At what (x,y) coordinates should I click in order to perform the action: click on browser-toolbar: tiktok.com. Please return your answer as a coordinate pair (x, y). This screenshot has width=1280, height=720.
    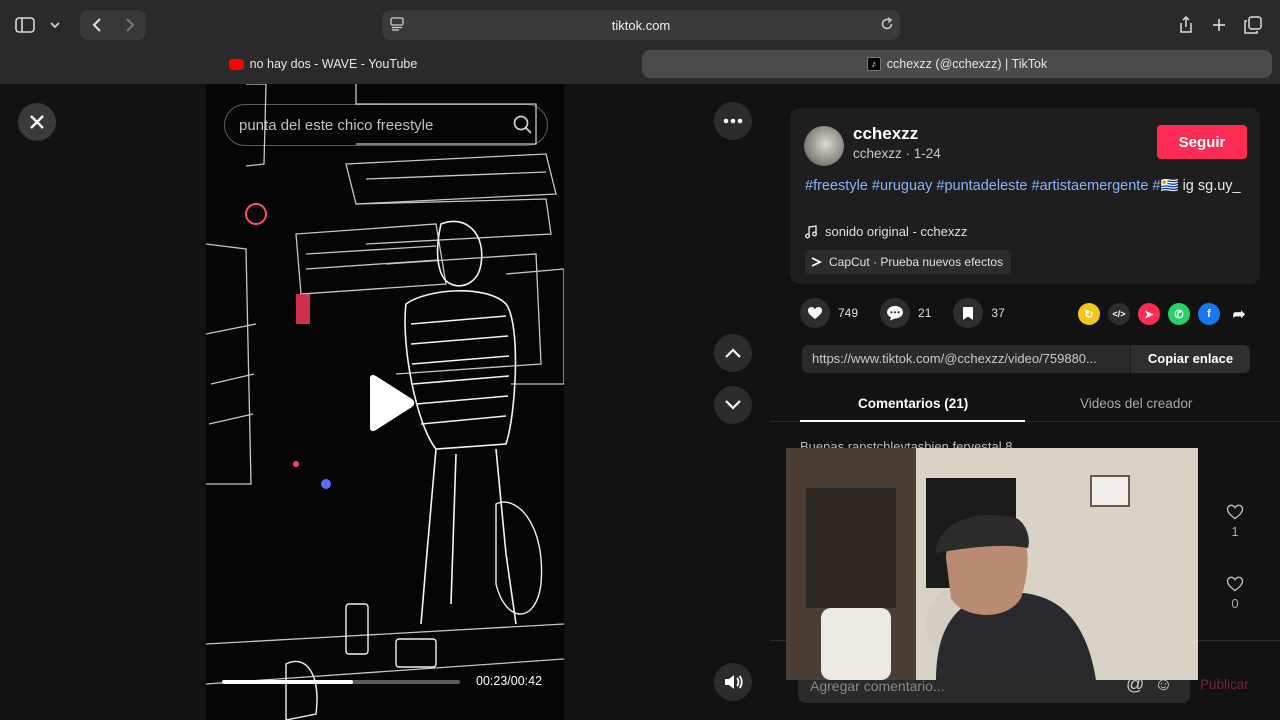
    Looking at the image, I should click on (640, 24).